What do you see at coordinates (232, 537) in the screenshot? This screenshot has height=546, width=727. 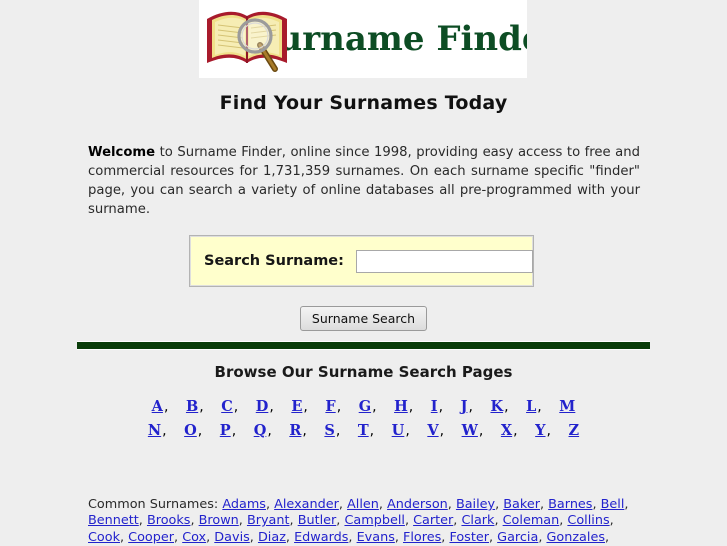 I see `common-surname-link: Davis` at bounding box center [232, 537].